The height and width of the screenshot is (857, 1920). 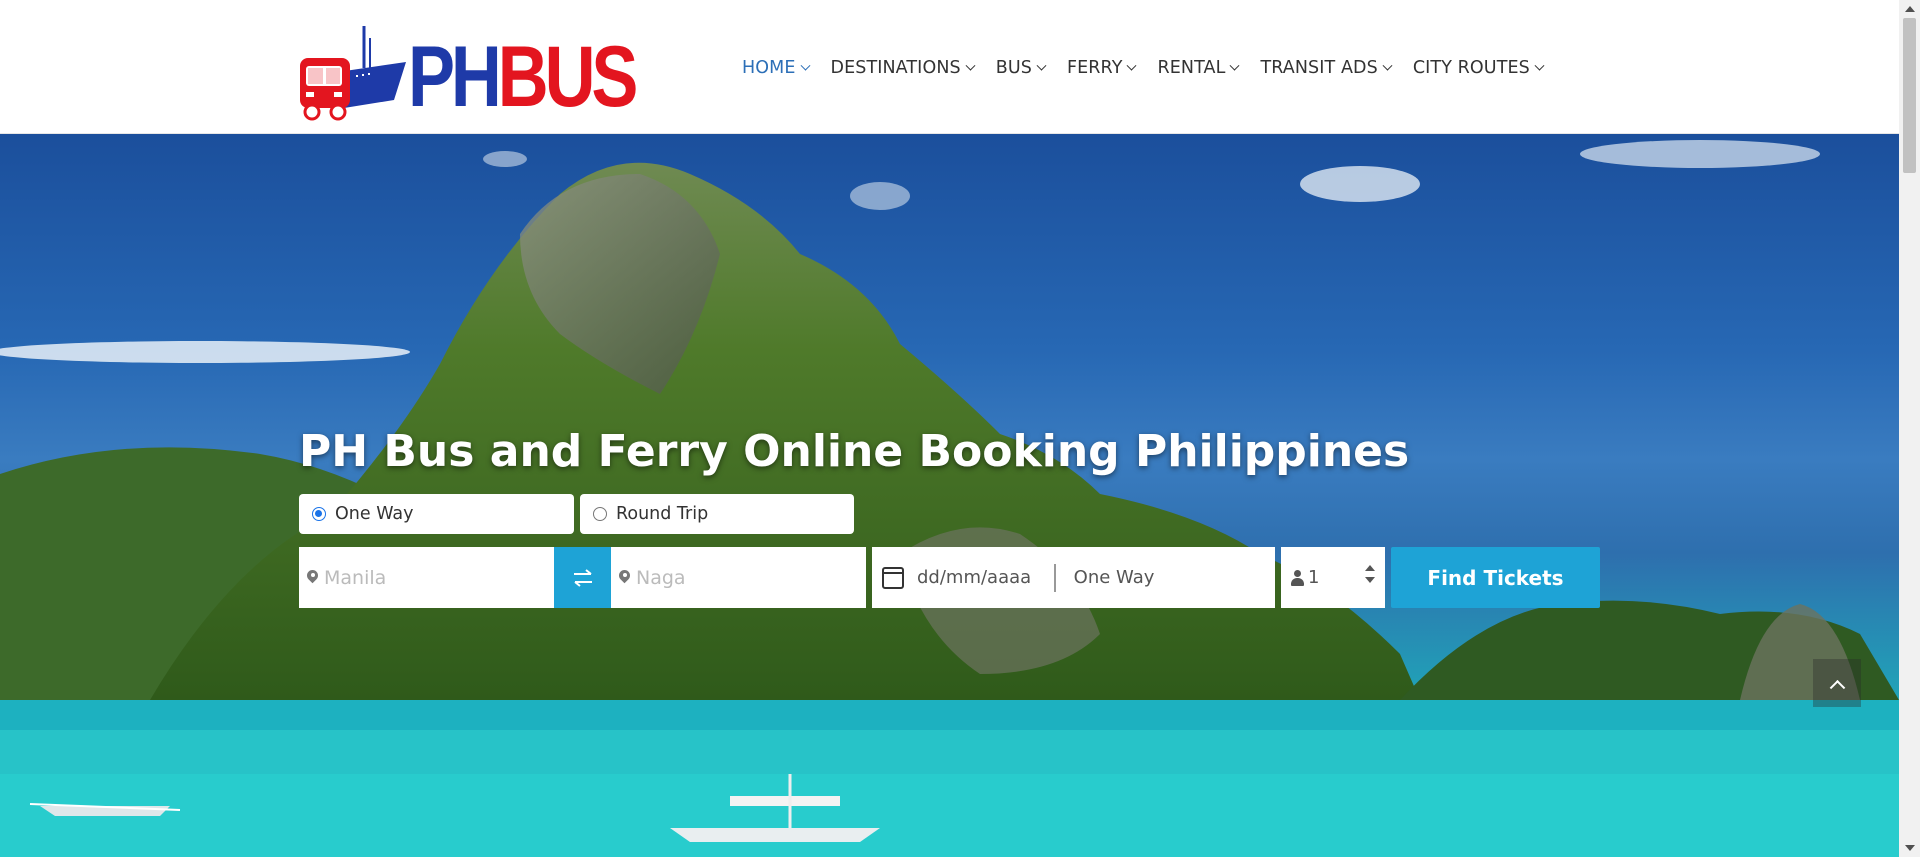 I want to click on logo-ph-text: PH, so click(x=455, y=77).